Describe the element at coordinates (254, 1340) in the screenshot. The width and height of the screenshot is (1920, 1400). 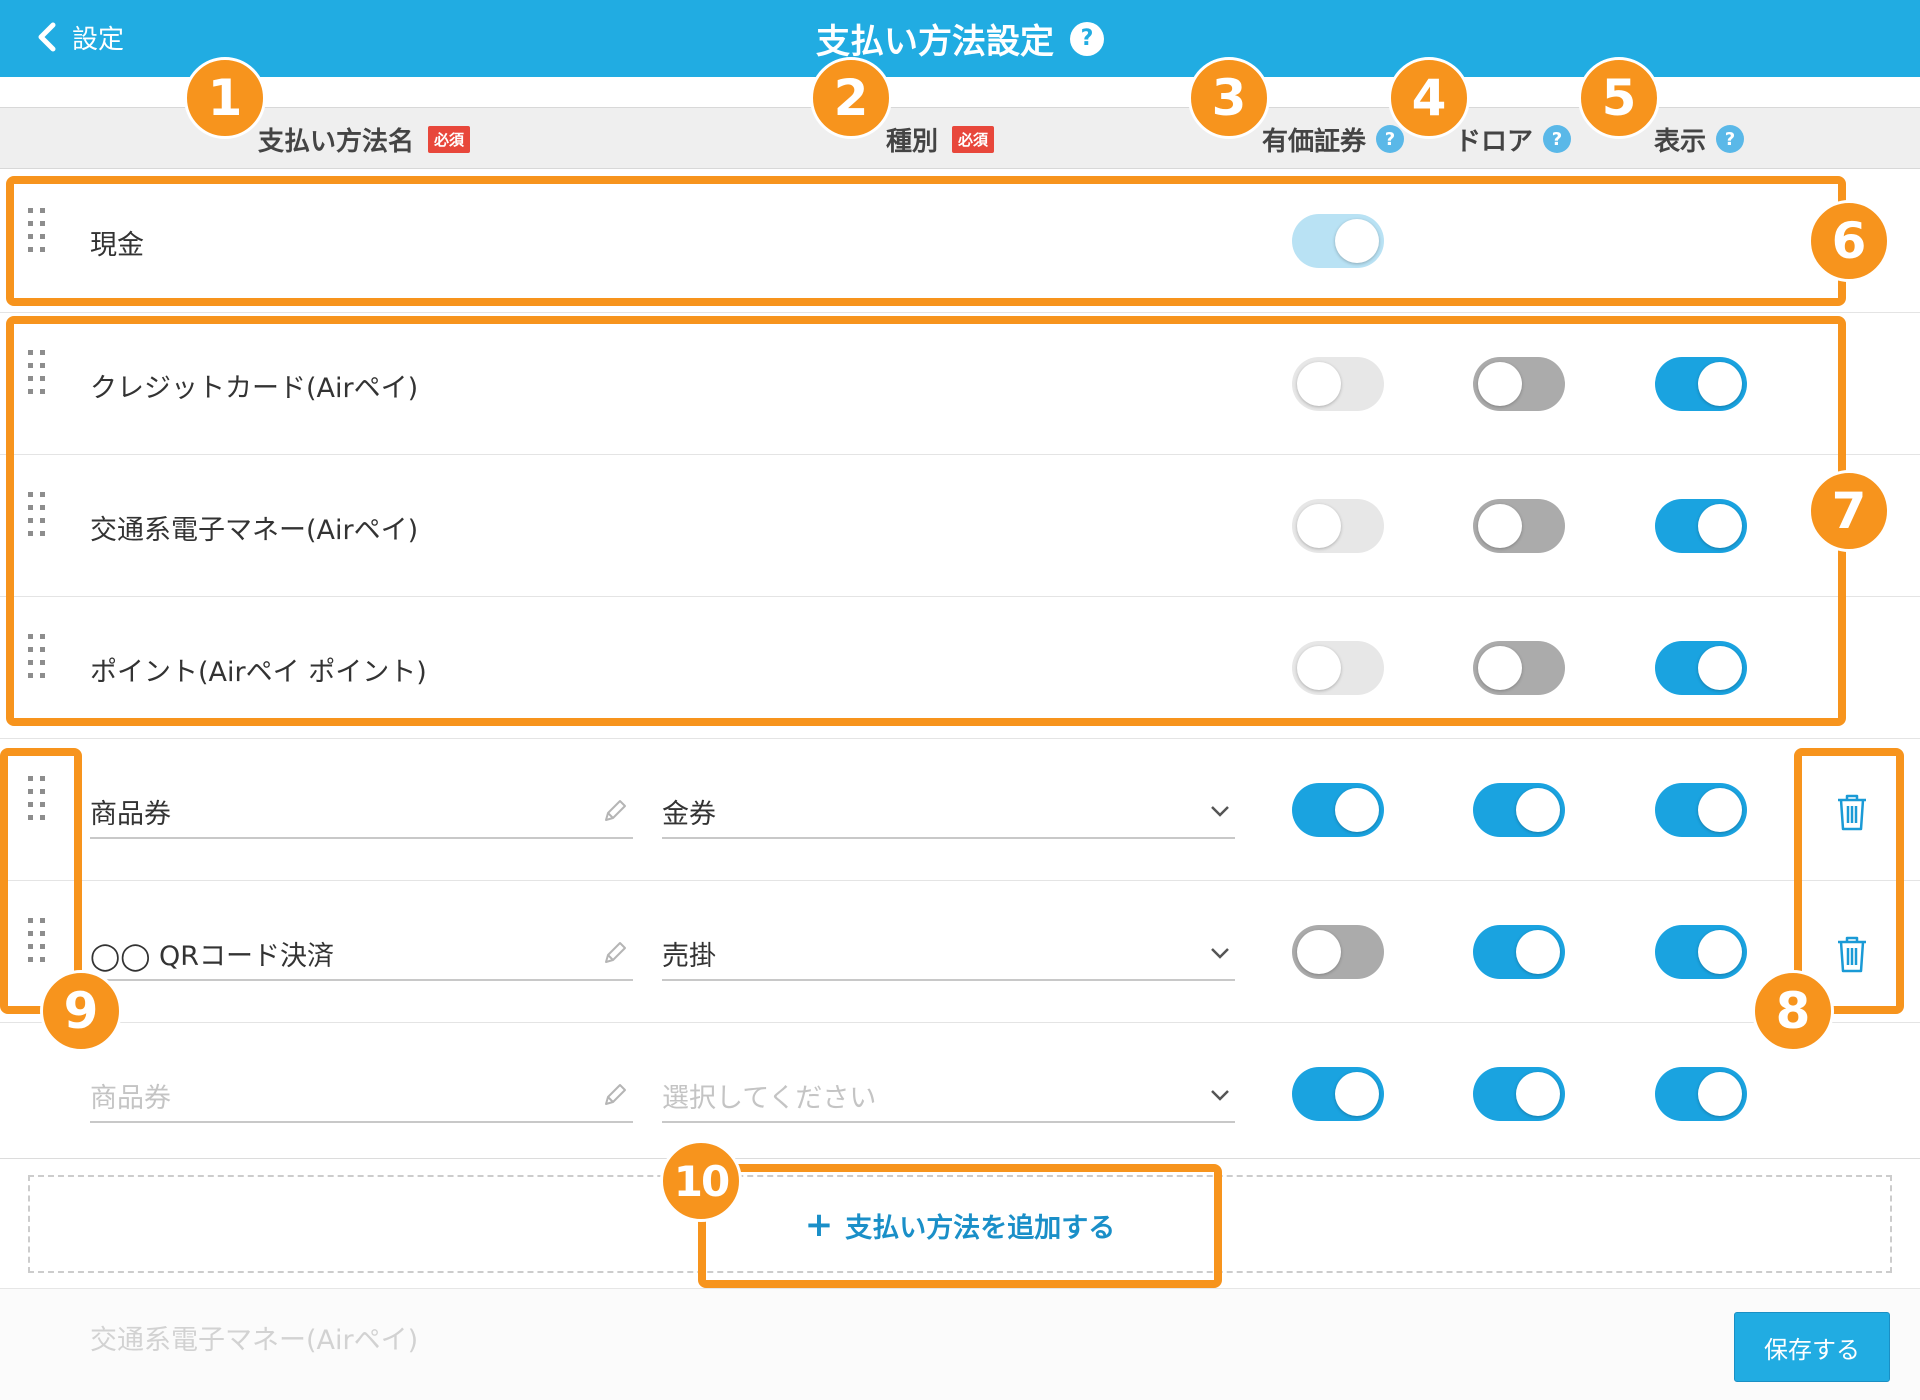
I see `scrolled-row-ghost: 交通系電子マネー(Airペイ)` at that location.